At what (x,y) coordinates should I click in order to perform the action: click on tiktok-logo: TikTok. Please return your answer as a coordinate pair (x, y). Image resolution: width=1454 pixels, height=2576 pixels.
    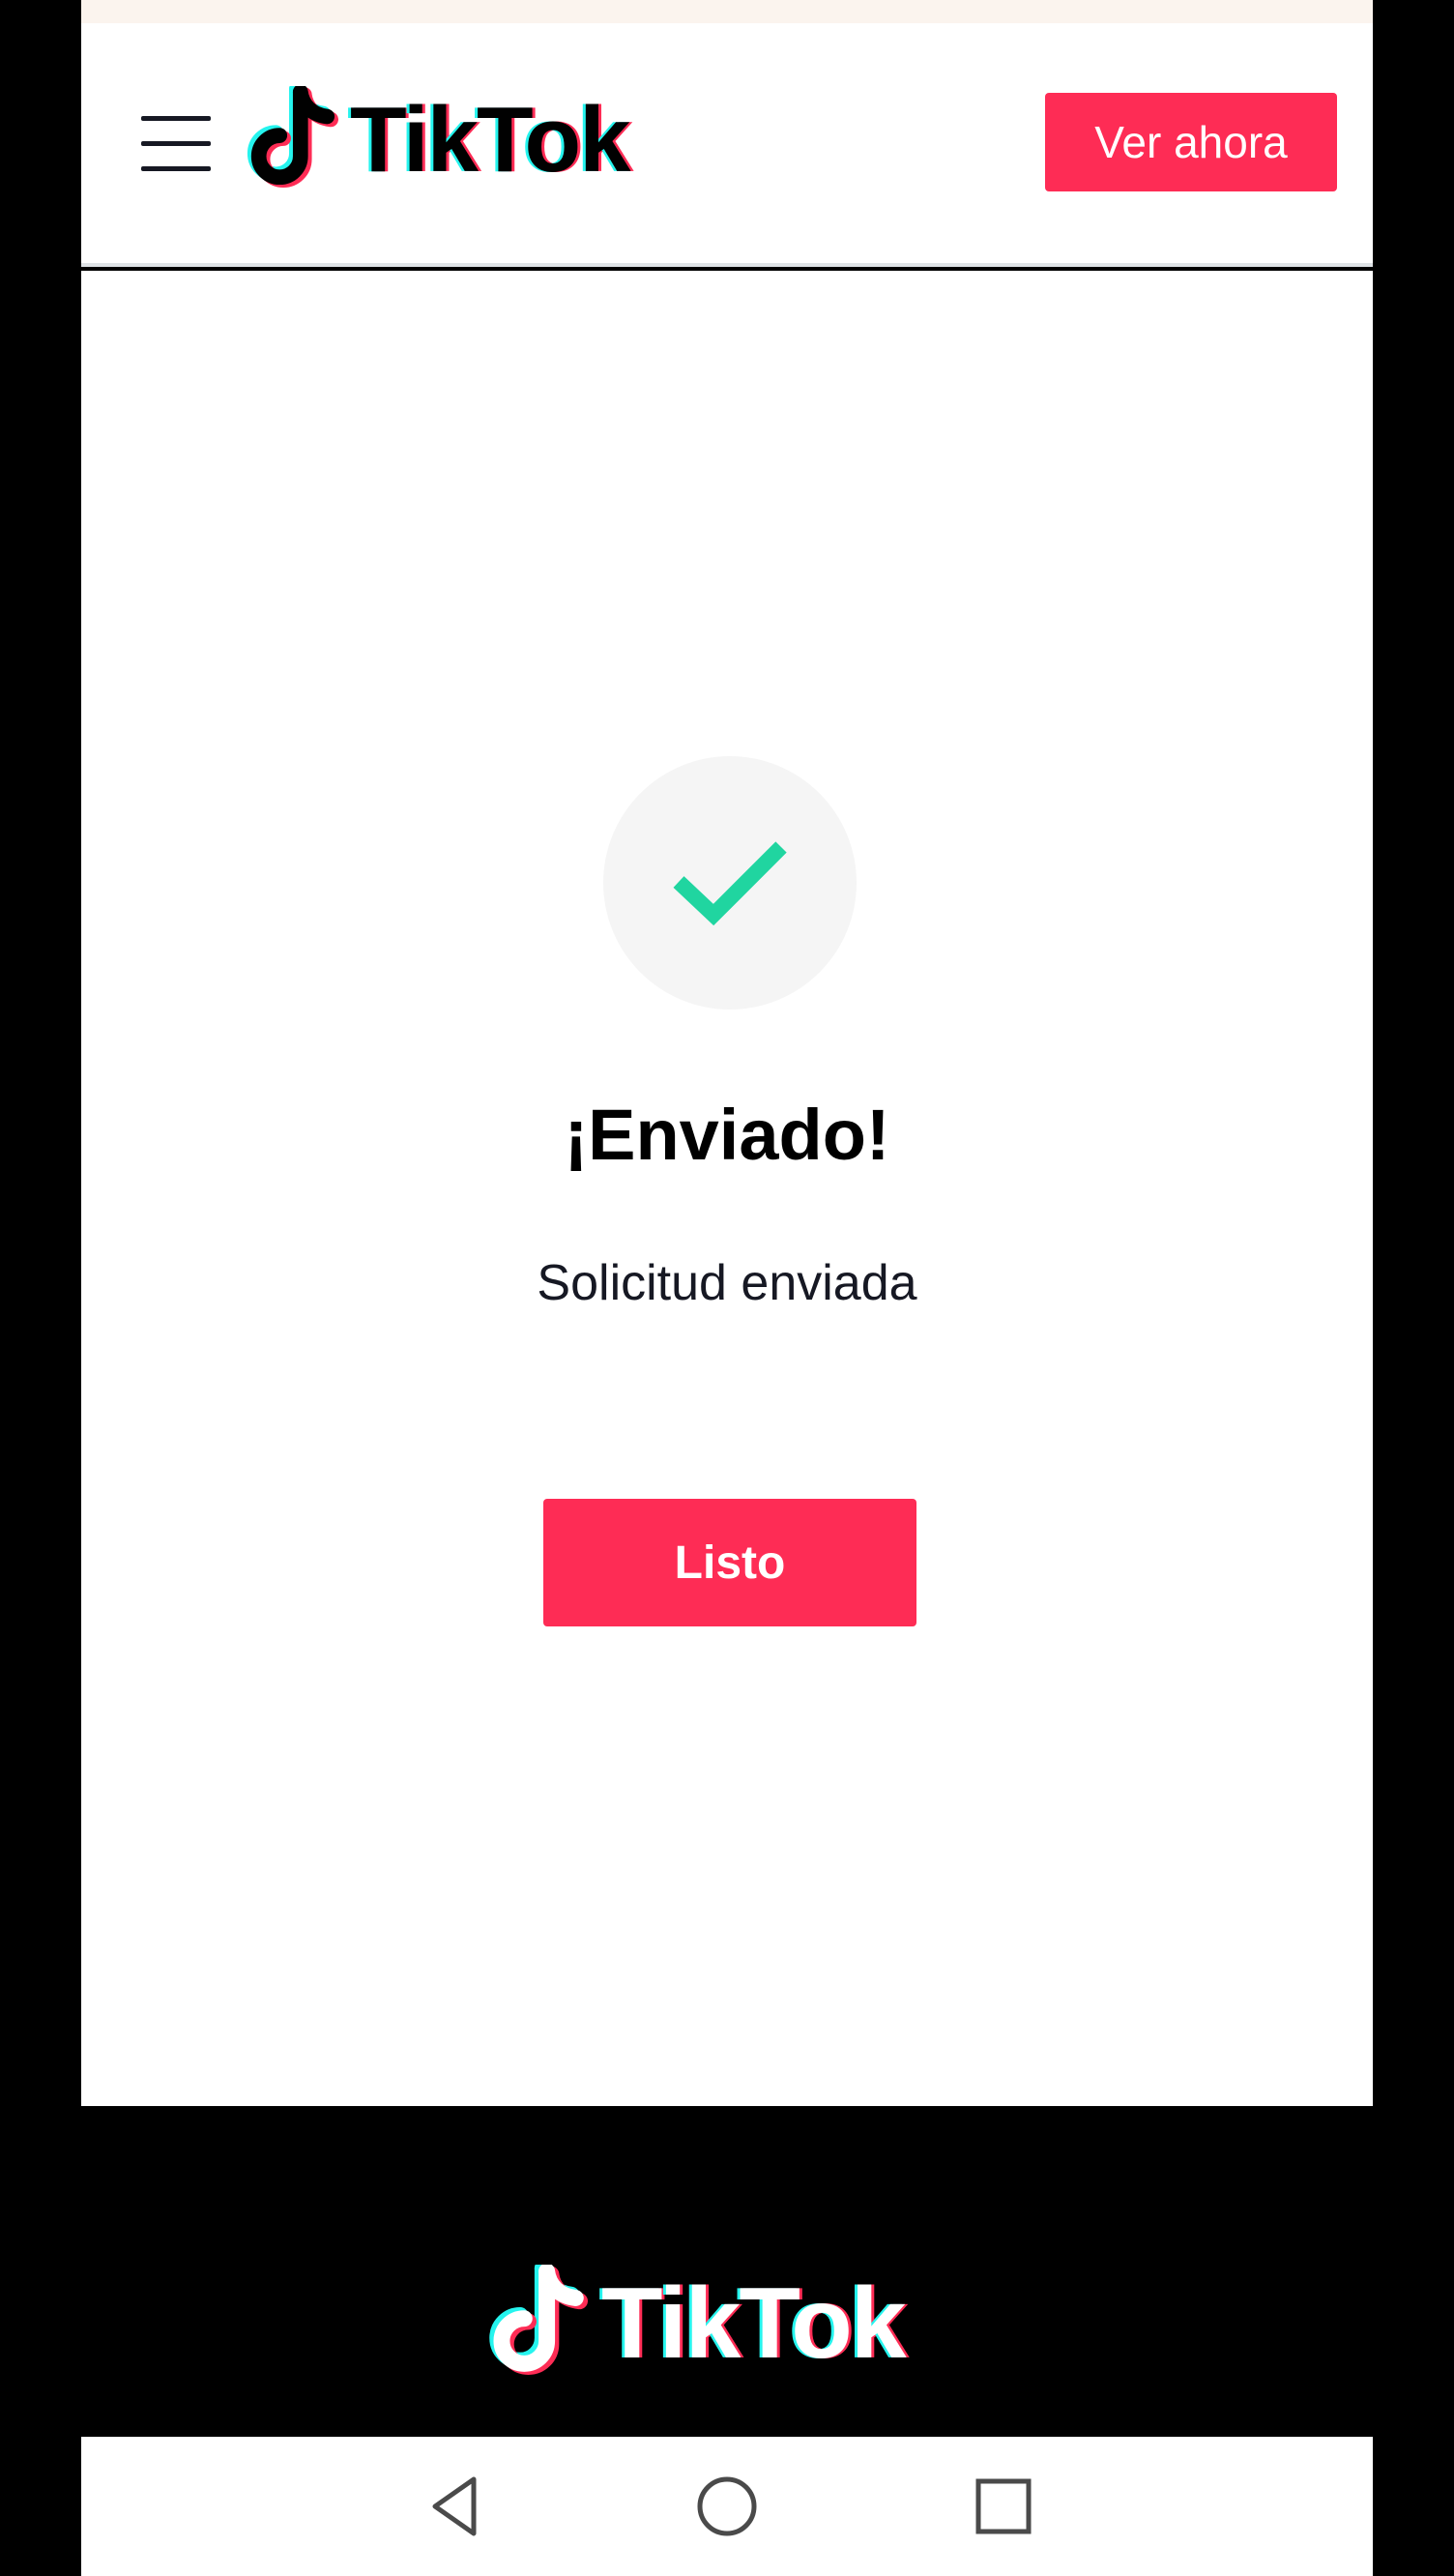
    Looking at the image, I should click on (438, 139).